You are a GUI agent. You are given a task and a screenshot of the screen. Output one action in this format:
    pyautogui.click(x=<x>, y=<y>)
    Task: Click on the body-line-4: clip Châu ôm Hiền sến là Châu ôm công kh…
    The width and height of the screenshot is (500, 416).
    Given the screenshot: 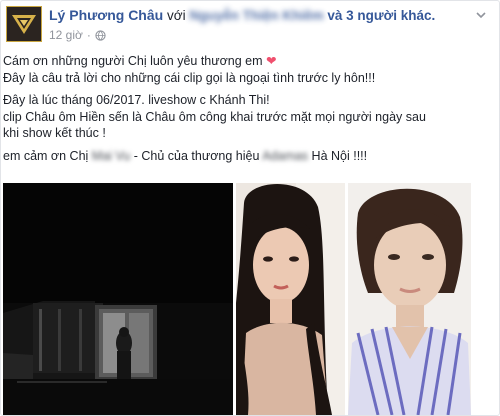 What is the action you would take?
    pyautogui.click(x=214, y=116)
    